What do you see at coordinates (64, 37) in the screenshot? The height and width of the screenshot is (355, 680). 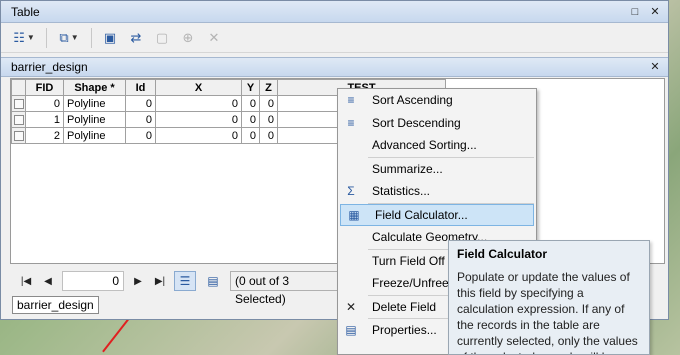 I see `related-tables-icon: ⧉` at bounding box center [64, 37].